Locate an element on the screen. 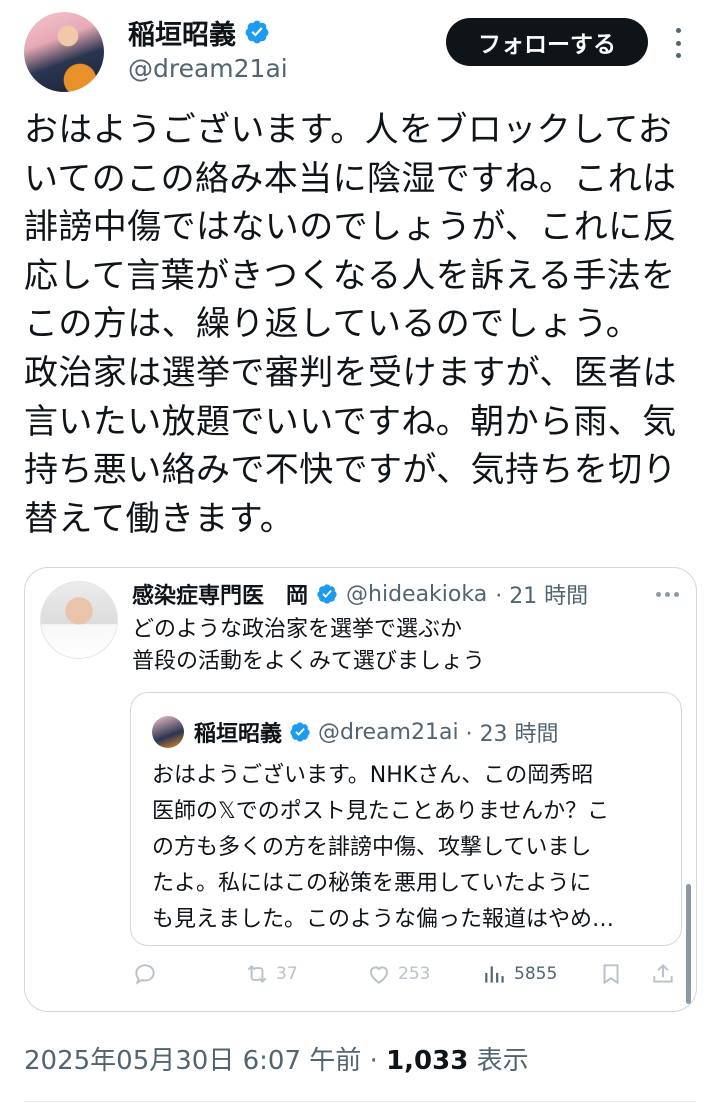  bookmark-icon is located at coordinates (611, 974).